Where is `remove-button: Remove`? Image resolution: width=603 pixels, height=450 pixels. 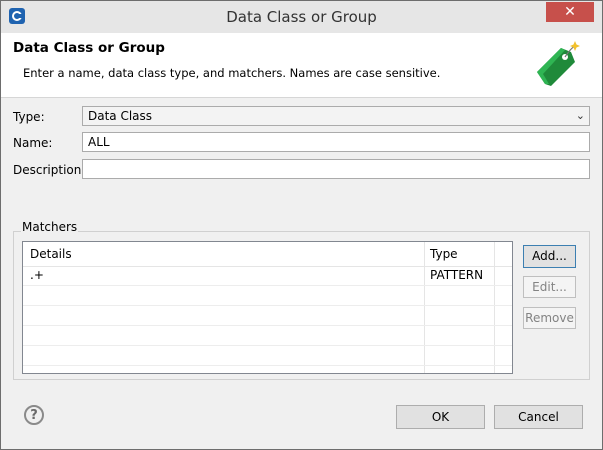
remove-button: Remove is located at coordinates (549, 318).